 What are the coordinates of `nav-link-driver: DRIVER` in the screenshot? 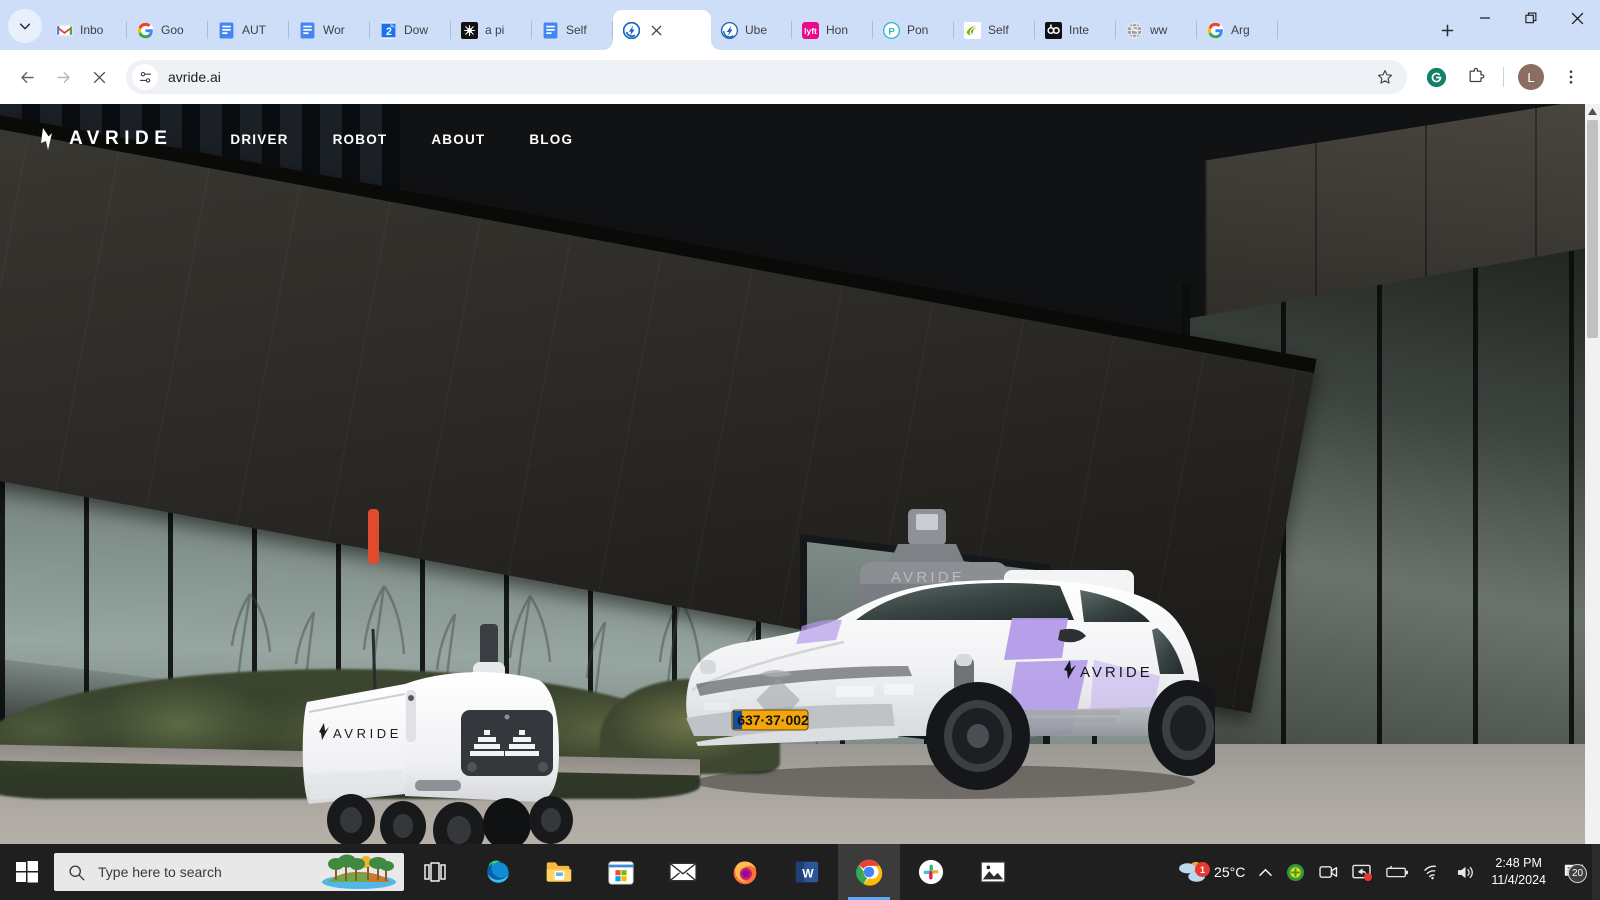 It's located at (259, 139).